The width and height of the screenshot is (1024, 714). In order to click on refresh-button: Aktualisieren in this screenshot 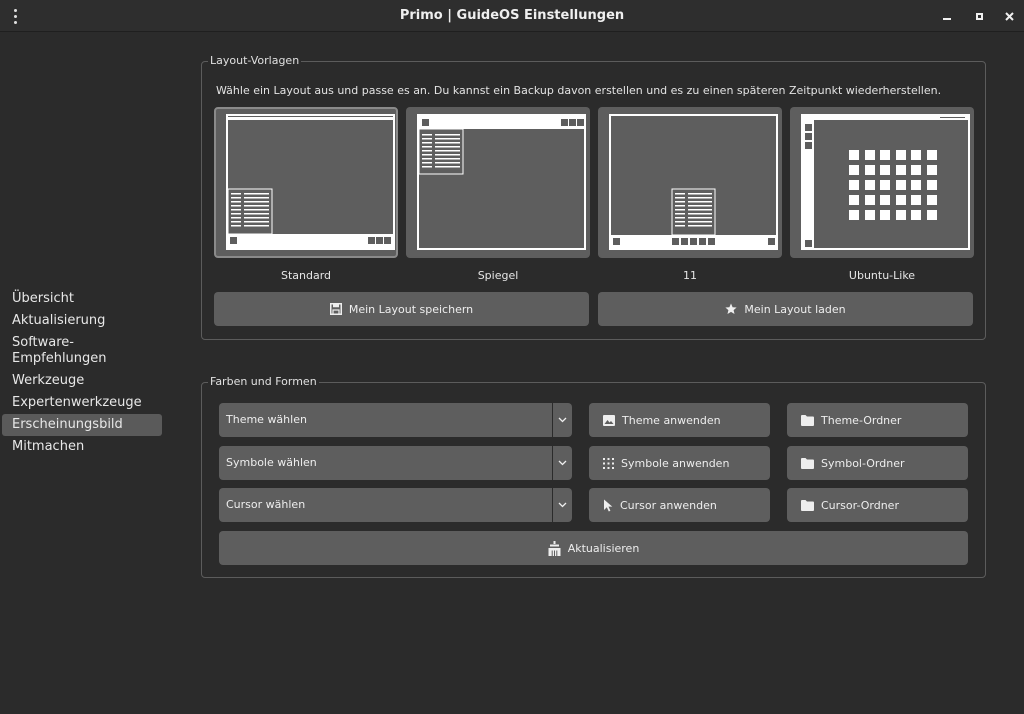, I will do `click(593, 548)`.